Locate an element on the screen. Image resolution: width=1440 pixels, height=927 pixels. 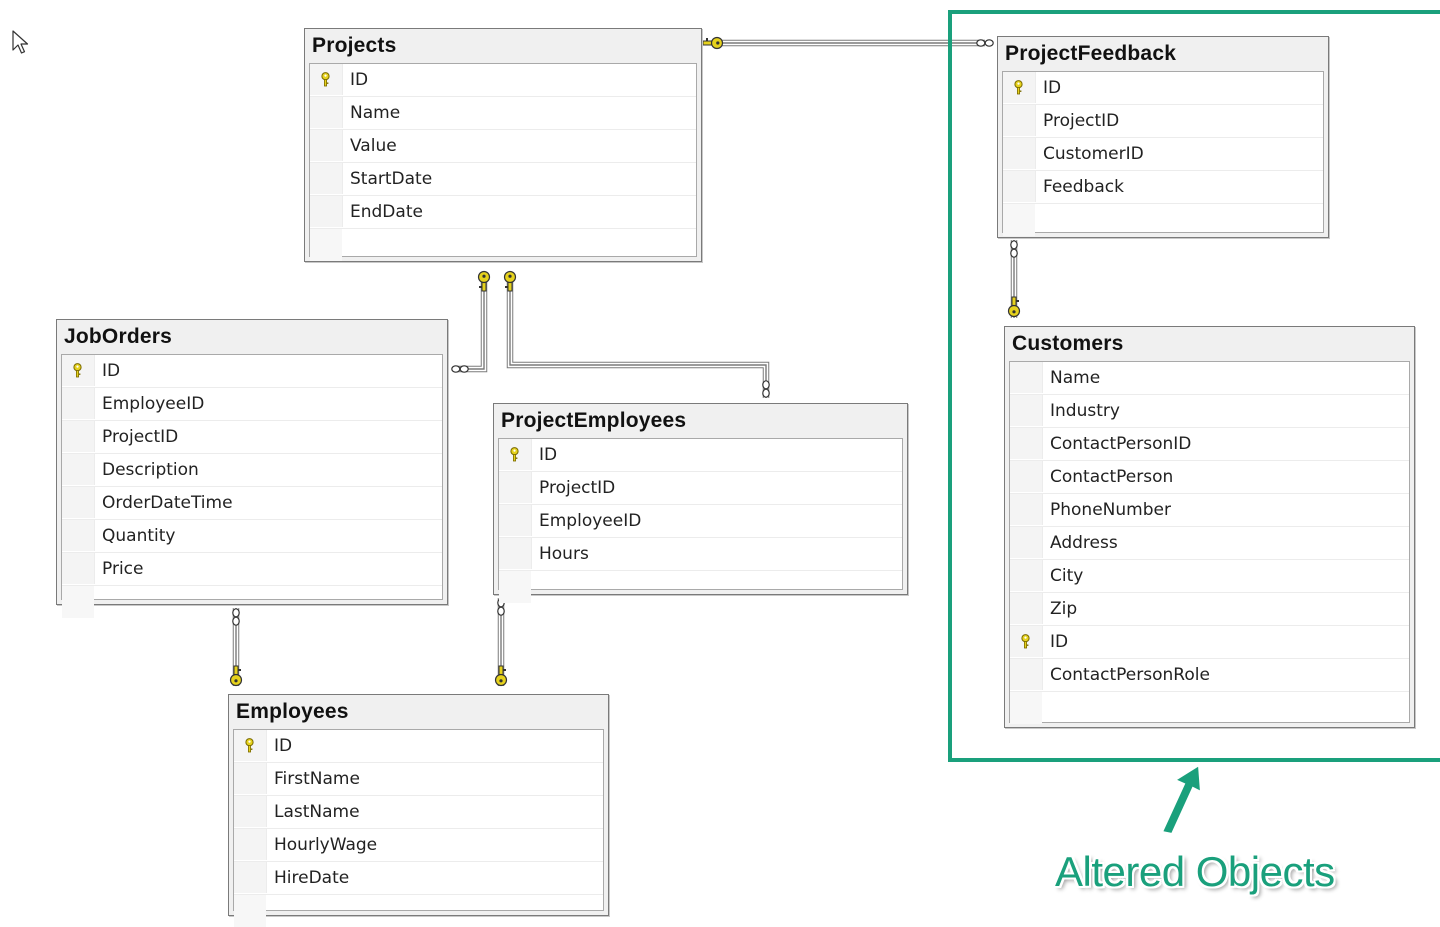
column-row: HireDate is located at coordinates (418, 878).